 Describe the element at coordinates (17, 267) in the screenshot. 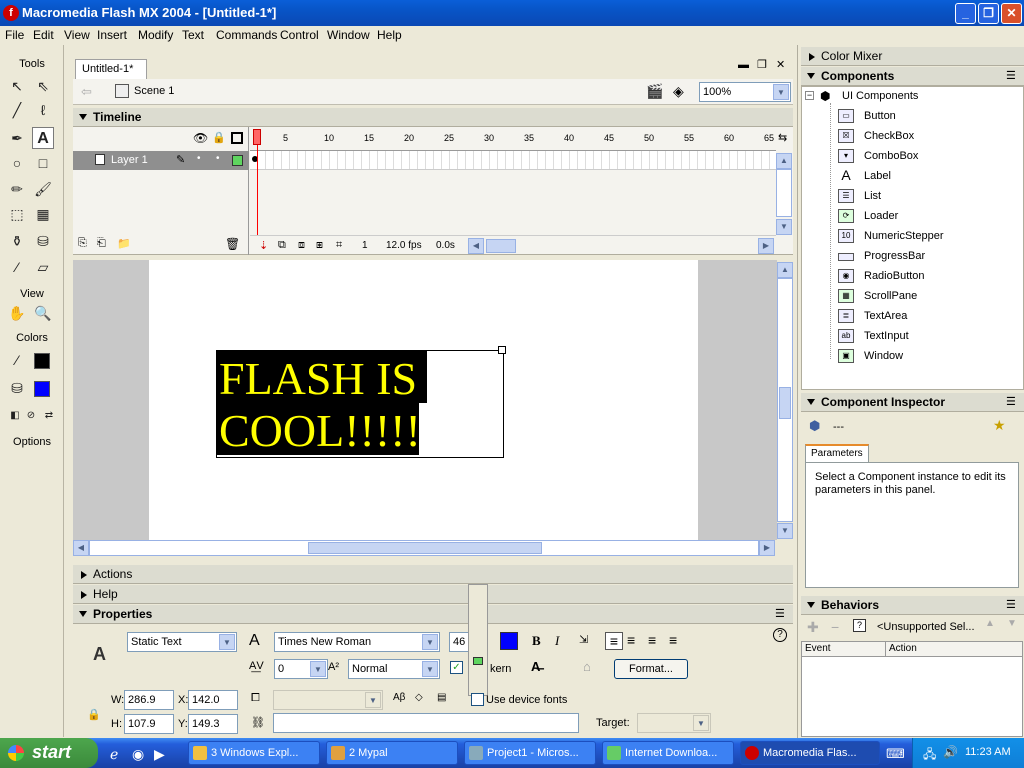

I see `eyedropper-tool-icon: ⁄` at that location.